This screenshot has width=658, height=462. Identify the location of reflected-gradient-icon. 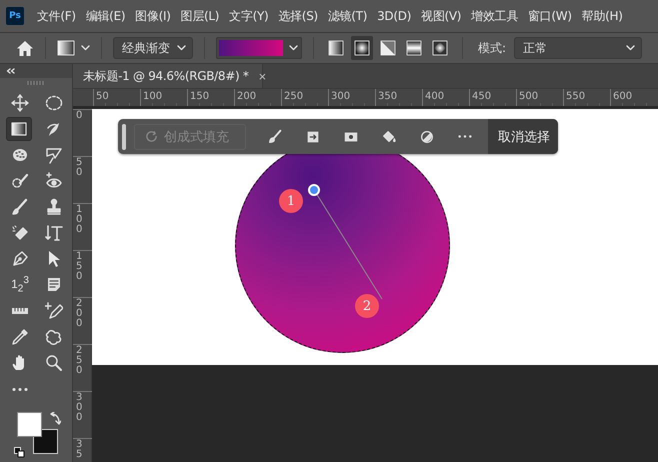
(414, 48).